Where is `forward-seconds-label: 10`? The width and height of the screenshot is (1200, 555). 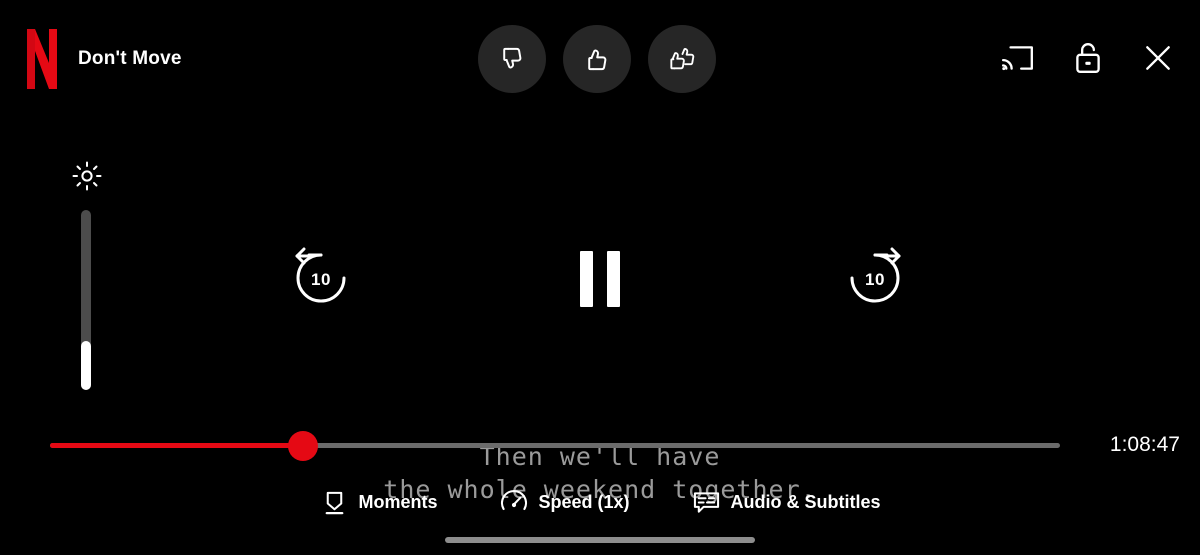
forward-seconds-label: 10 is located at coordinates (875, 279).